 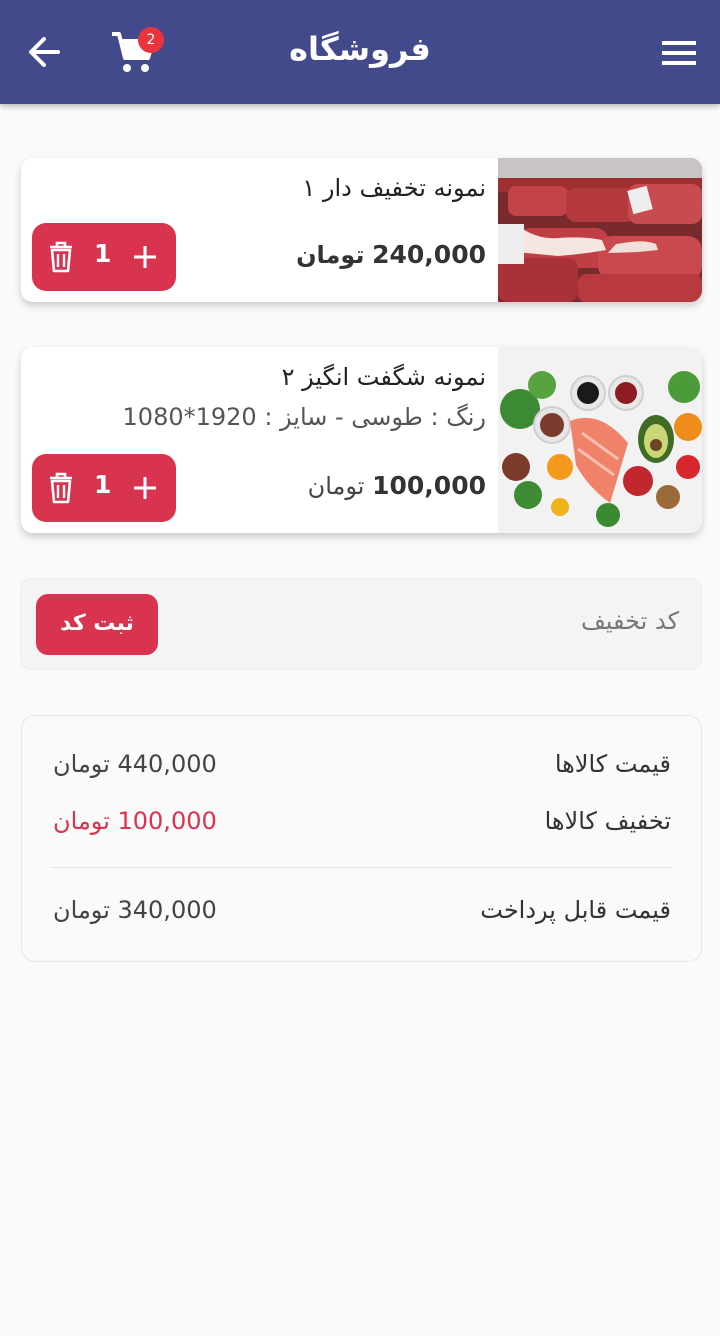 I want to click on product-variant: رنگ : طوسی - سایز : 1920*1080, so click(x=304, y=417).